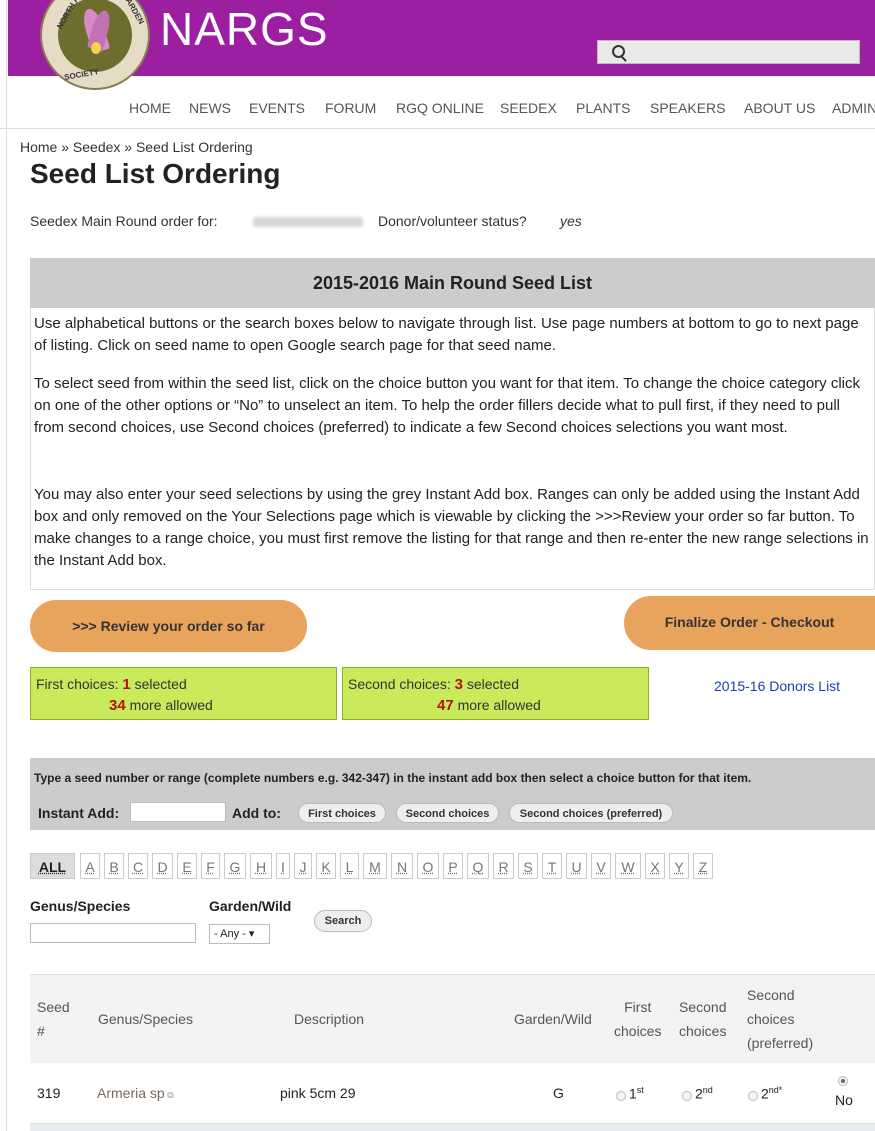 This screenshot has width=875, height=1131. I want to click on alpha-n: N, so click(402, 866).